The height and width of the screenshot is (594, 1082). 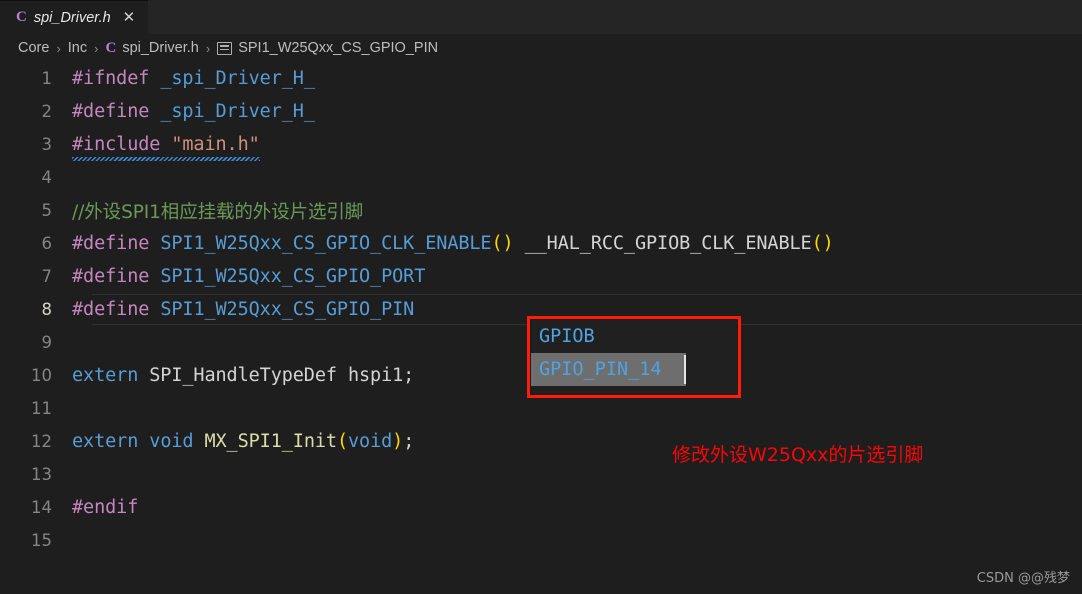 What do you see at coordinates (111, 78) in the screenshot?
I see `code-token: #ifndef` at bounding box center [111, 78].